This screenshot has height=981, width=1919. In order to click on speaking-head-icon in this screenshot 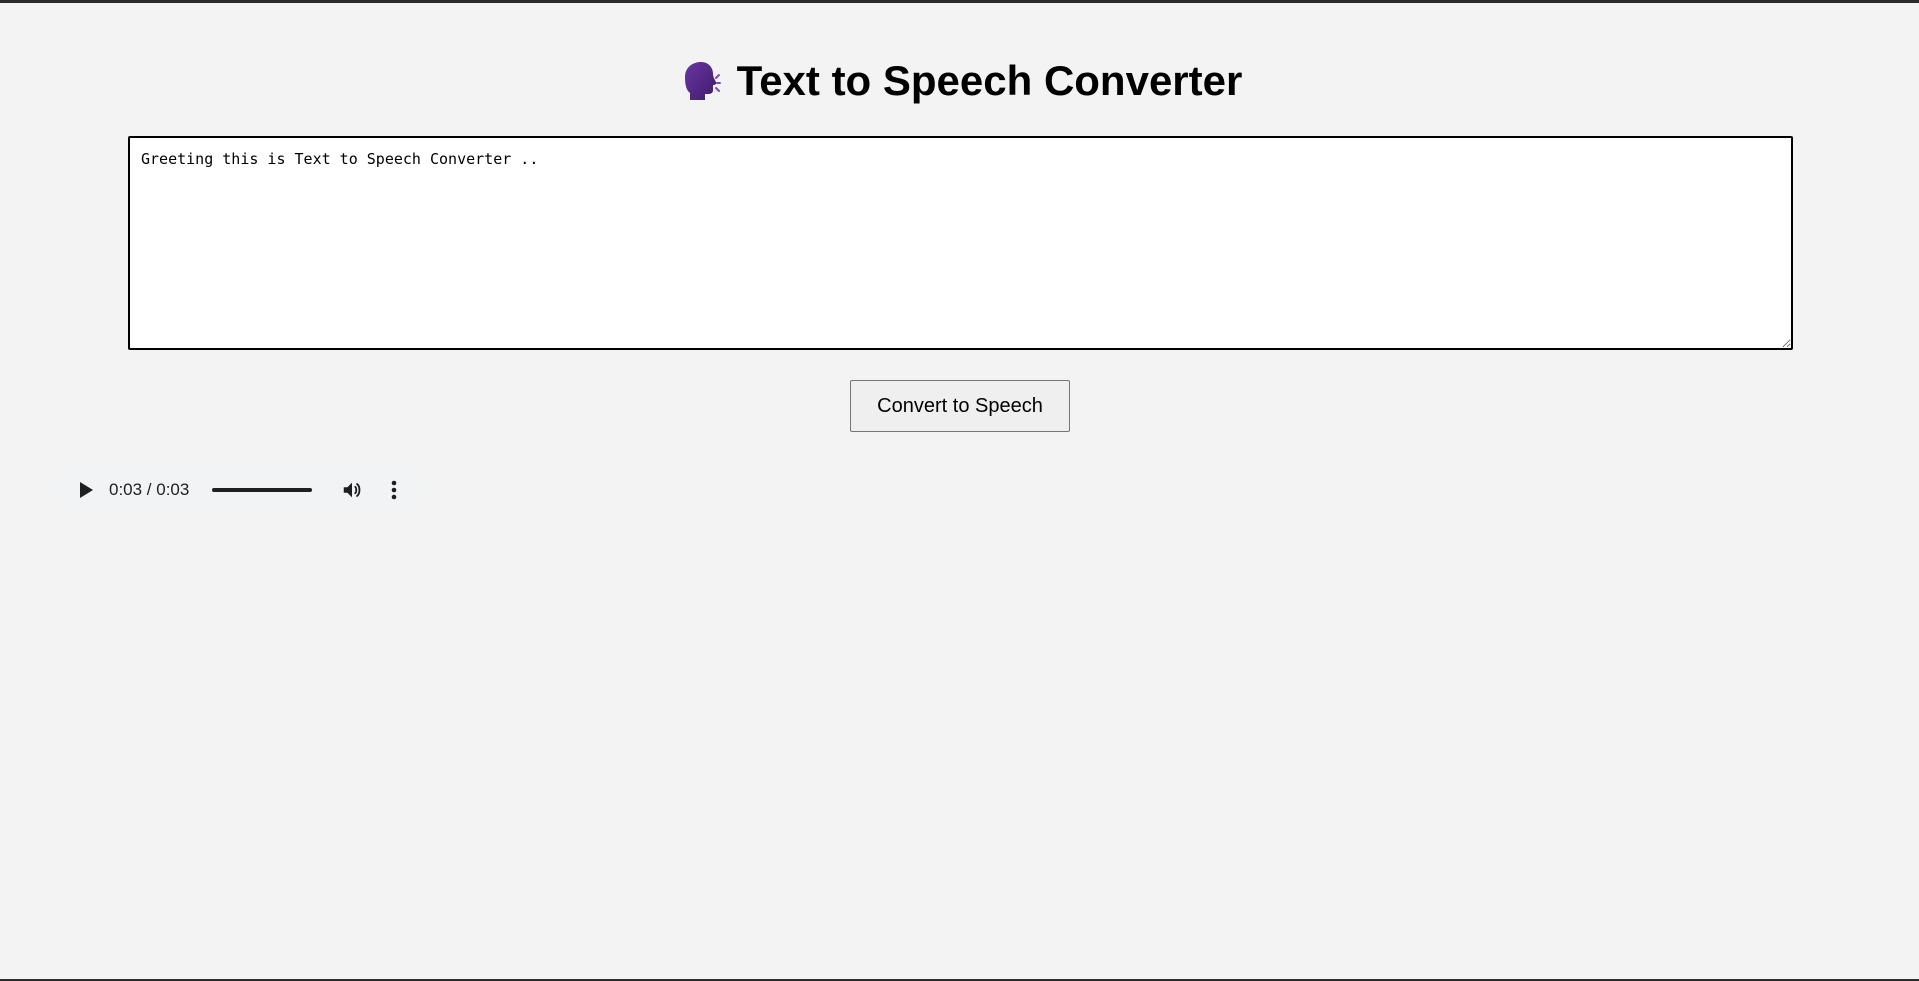, I will do `click(699, 81)`.